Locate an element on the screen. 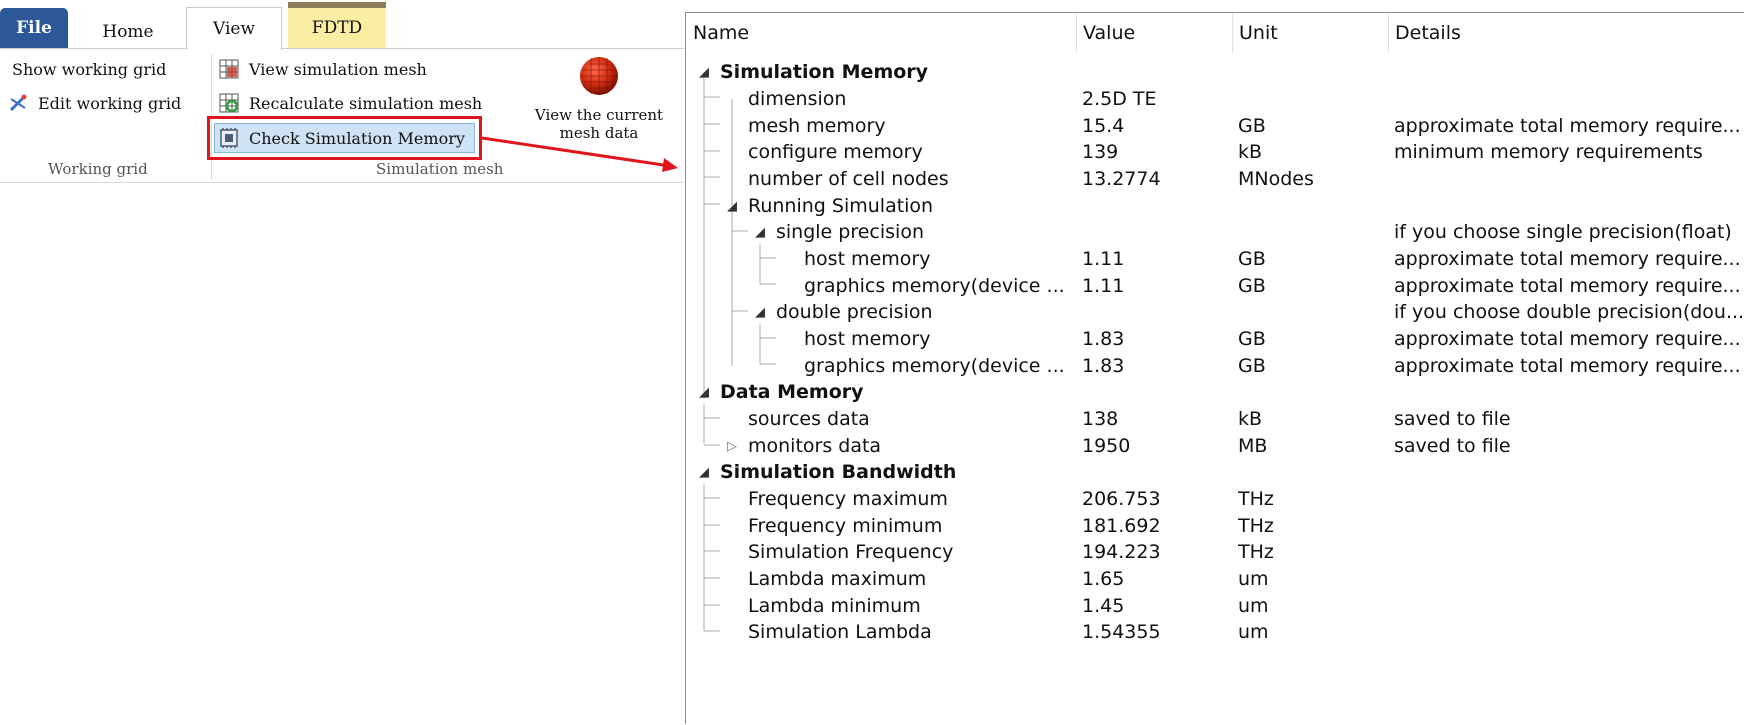  table-header: Name Value Unit Details is located at coordinates (1215, 33).